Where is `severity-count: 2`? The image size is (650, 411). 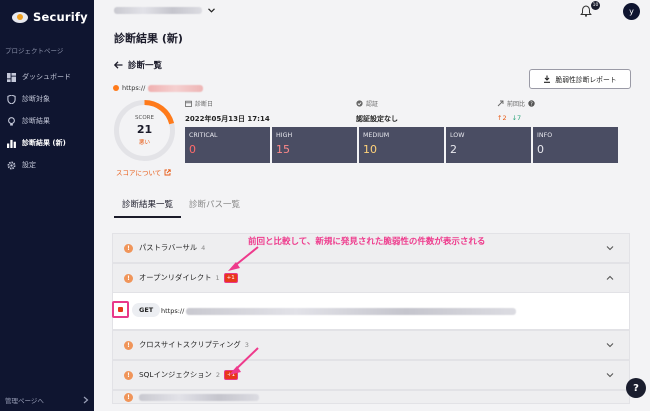 severity-count: 2 is located at coordinates (453, 149).